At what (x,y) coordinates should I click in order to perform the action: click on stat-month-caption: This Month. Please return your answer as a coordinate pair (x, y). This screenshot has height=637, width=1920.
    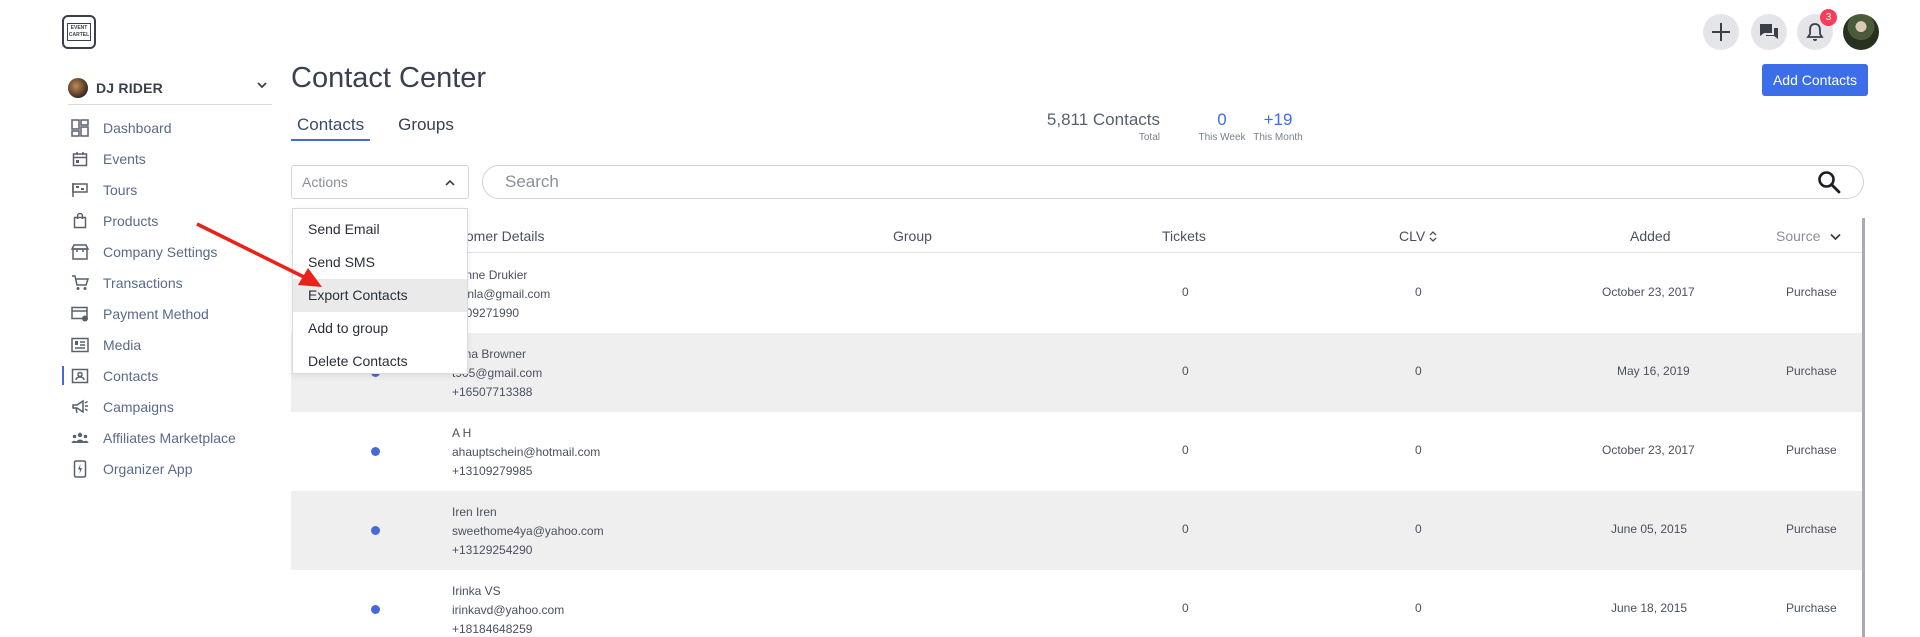
    Looking at the image, I should click on (1278, 137).